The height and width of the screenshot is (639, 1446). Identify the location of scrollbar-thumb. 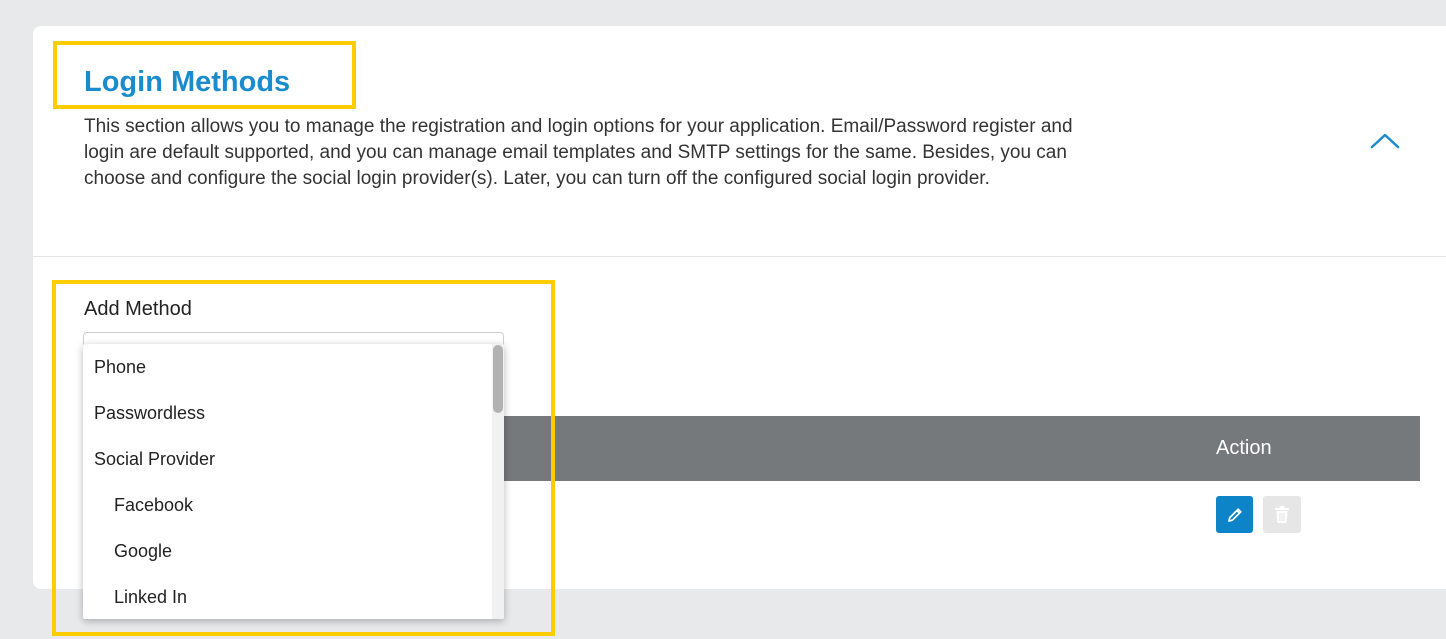
(498, 379).